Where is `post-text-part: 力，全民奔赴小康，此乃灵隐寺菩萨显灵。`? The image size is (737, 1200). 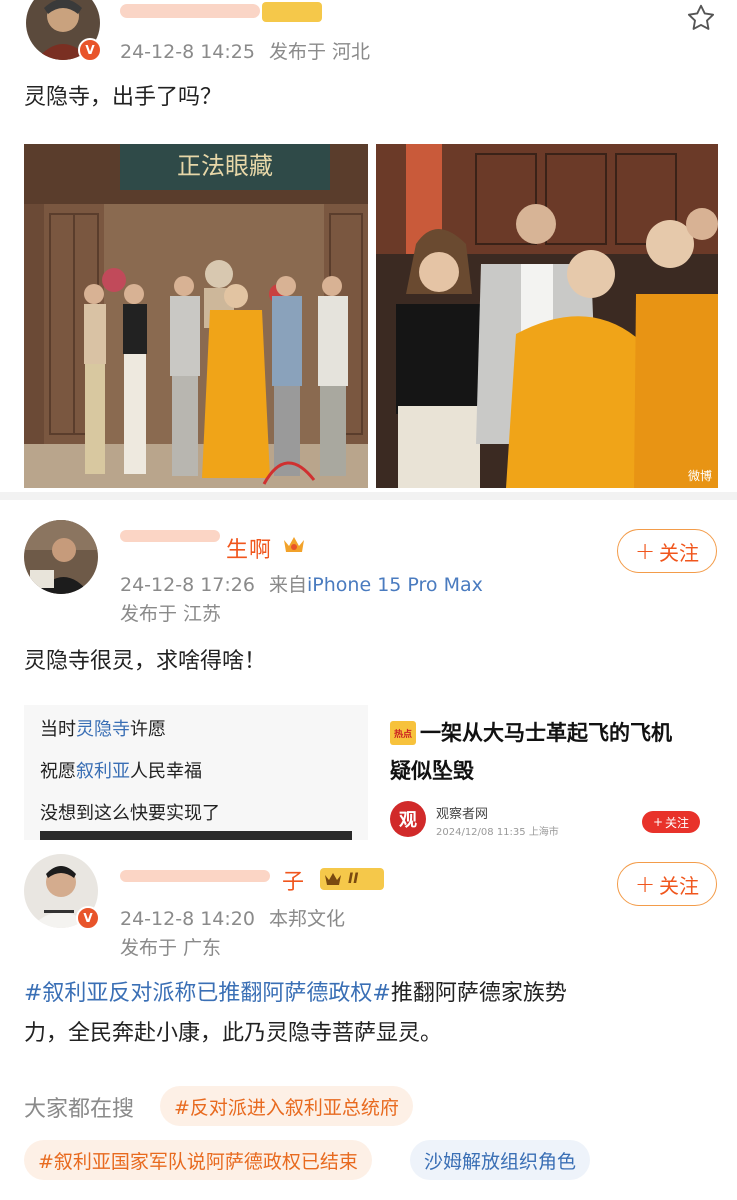 post-text-part: 力，全民奔赴小康，此乃灵隐寺菩萨显灵。 is located at coordinates (233, 1033).